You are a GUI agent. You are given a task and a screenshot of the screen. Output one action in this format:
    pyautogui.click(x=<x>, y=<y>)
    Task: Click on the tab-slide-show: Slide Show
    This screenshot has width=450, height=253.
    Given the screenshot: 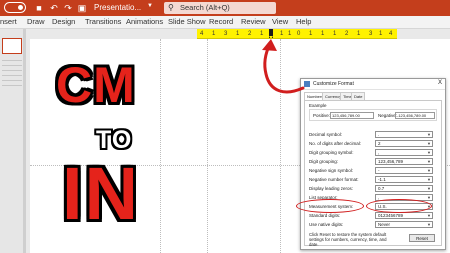 What is the action you would take?
    pyautogui.click(x=187, y=21)
    